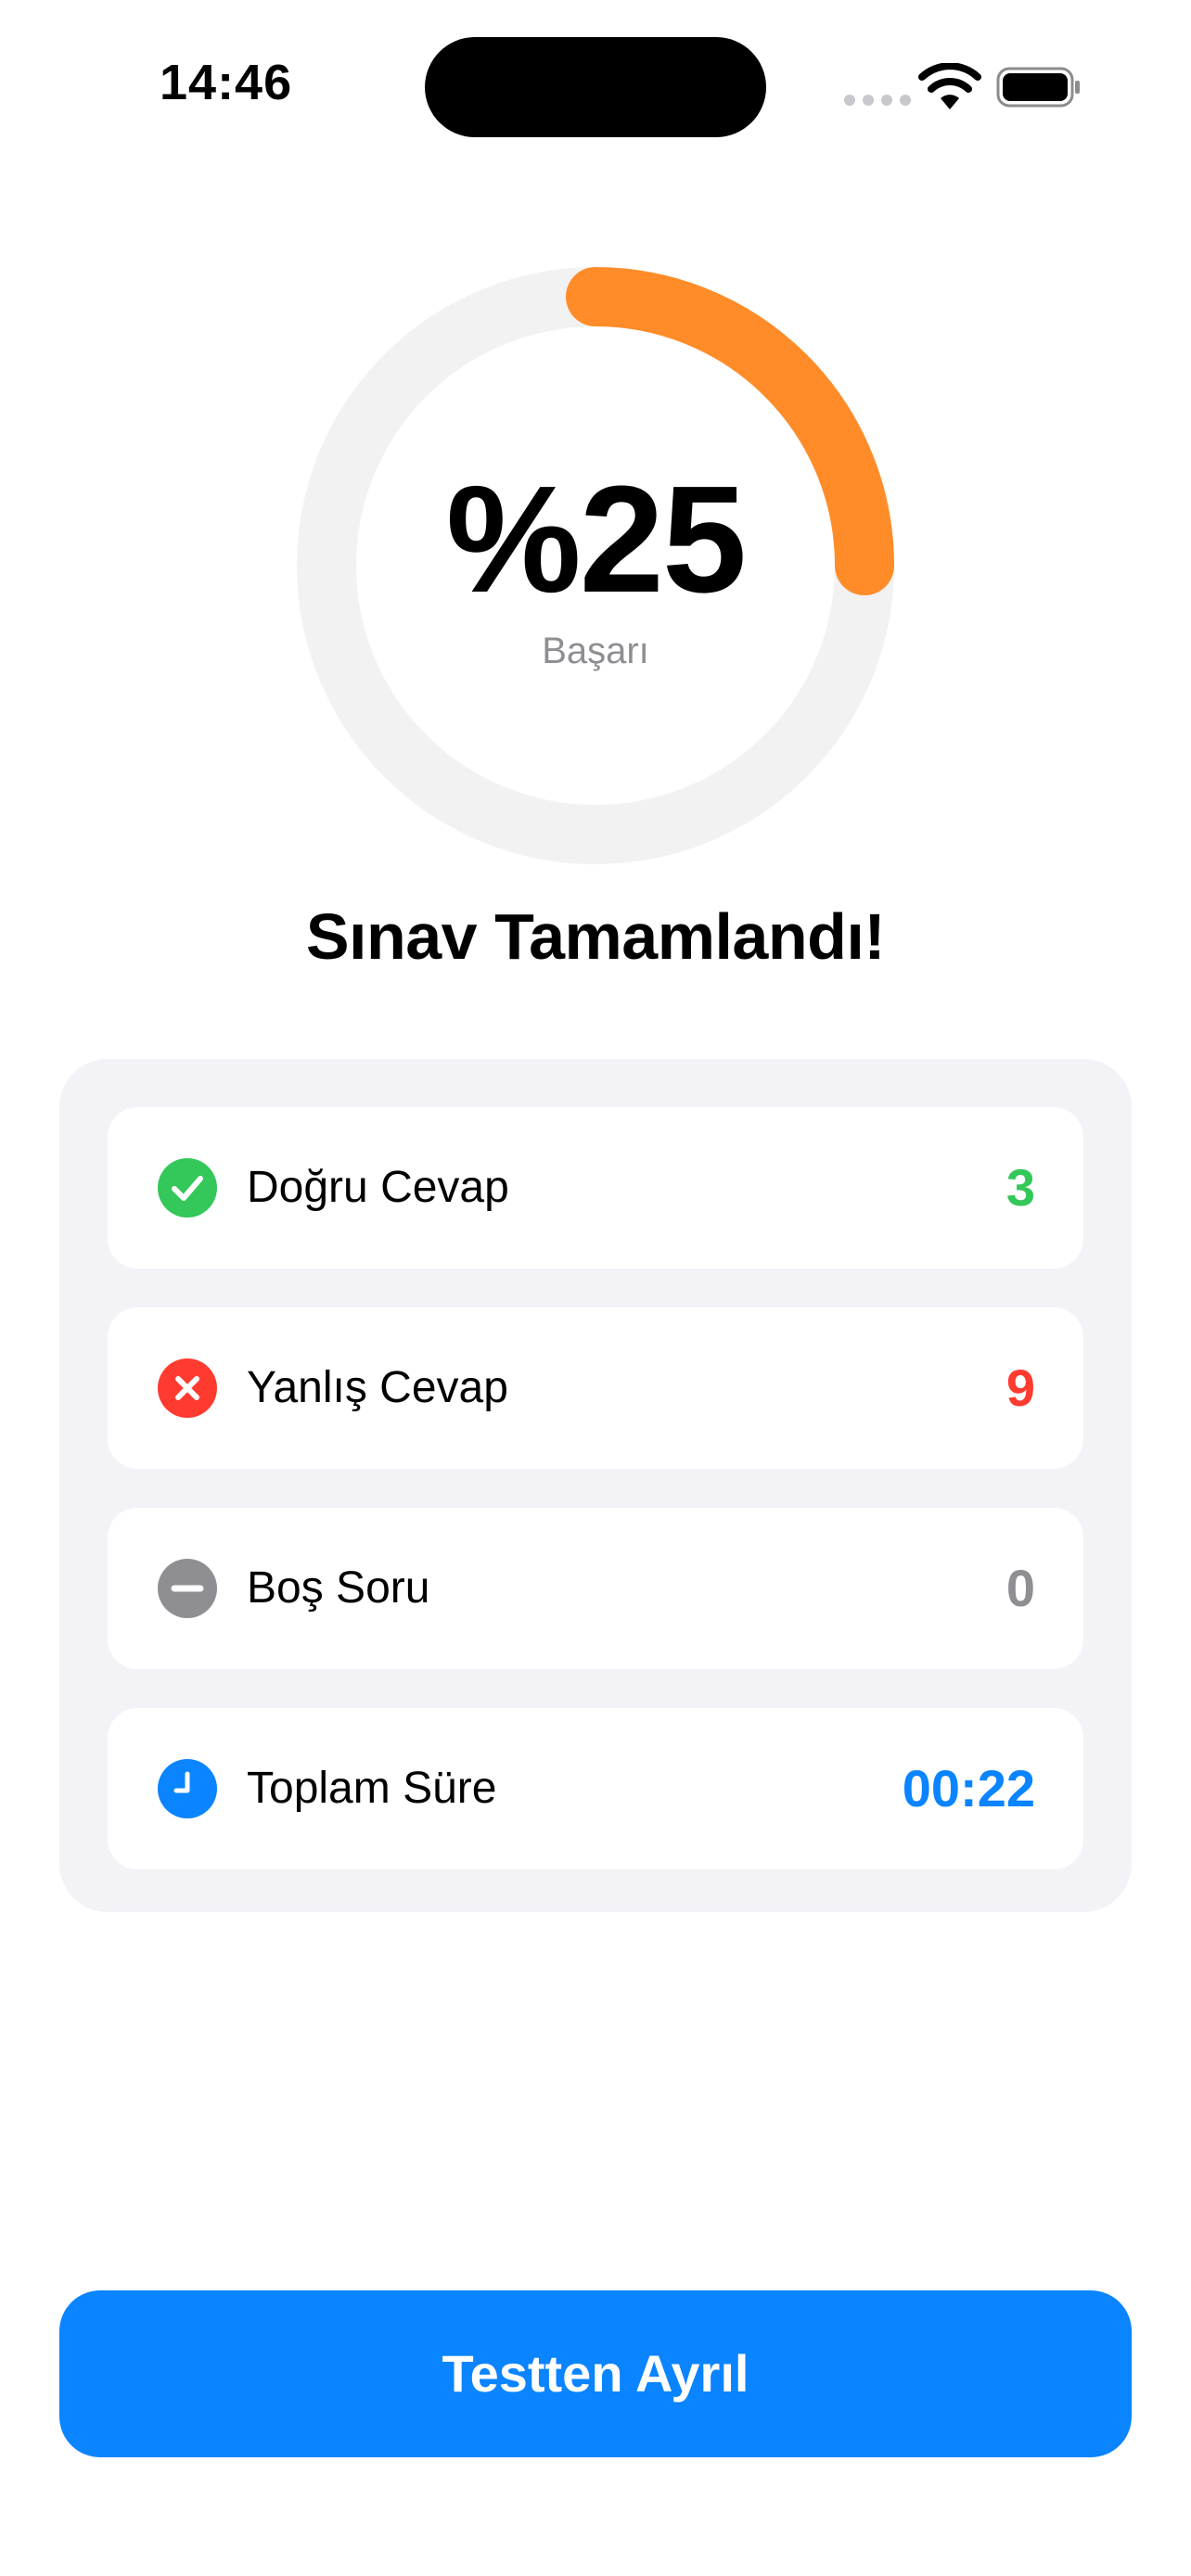 The image size is (1191, 2576). Describe the element at coordinates (596, 539) in the screenshot. I see `success-percentage: %25` at that location.